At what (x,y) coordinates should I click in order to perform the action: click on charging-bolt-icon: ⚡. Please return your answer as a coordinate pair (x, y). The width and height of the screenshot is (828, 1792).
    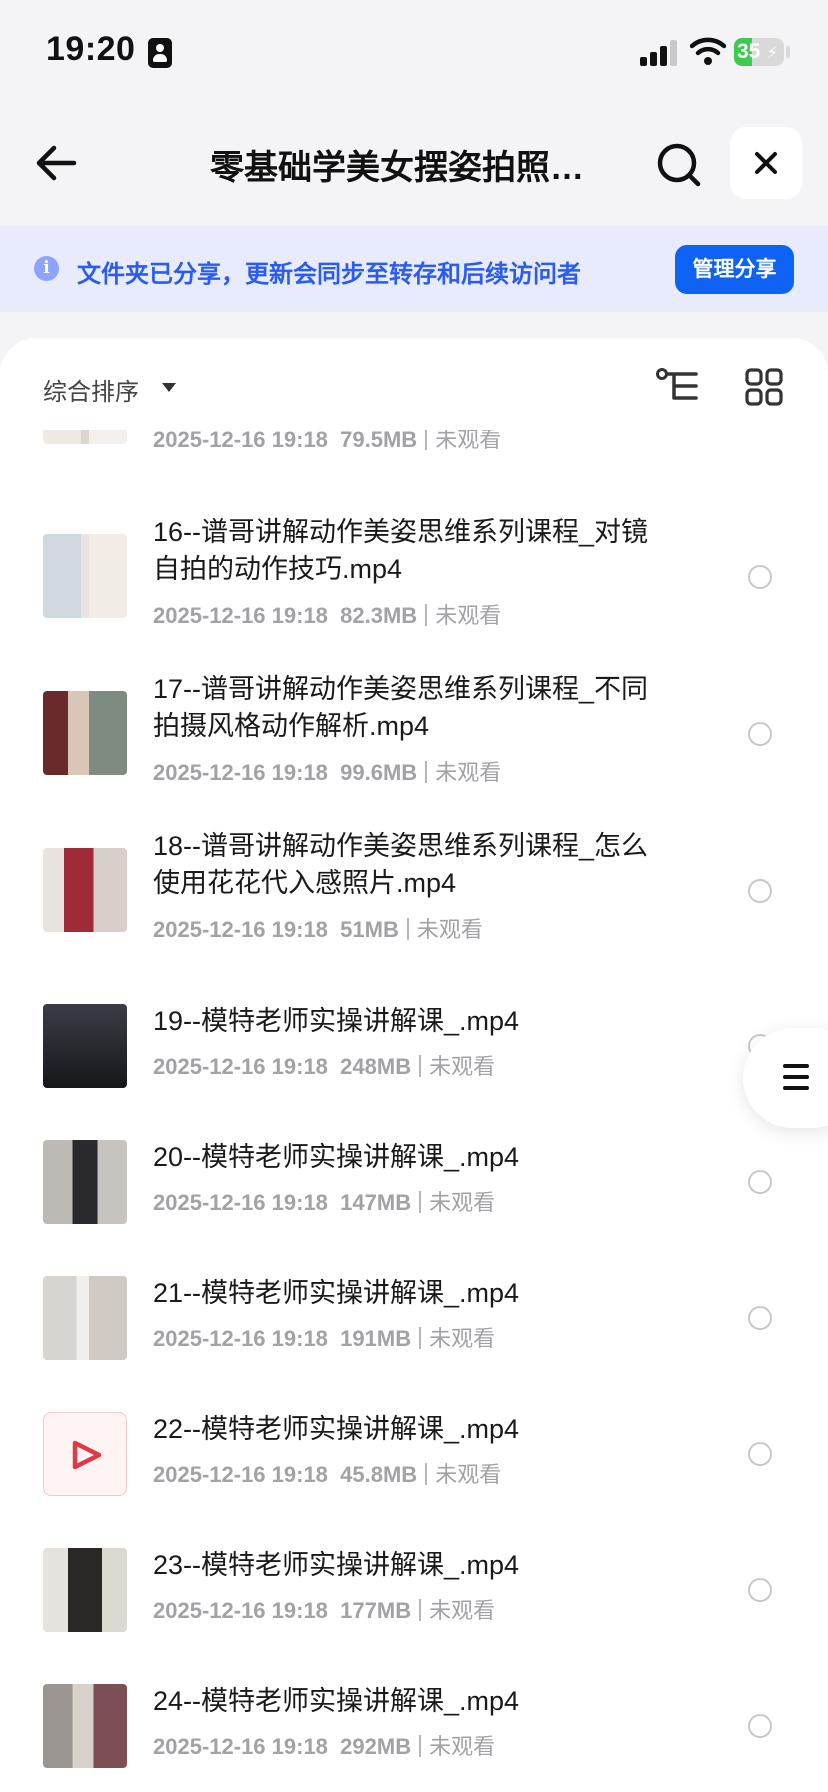
    Looking at the image, I should click on (772, 53).